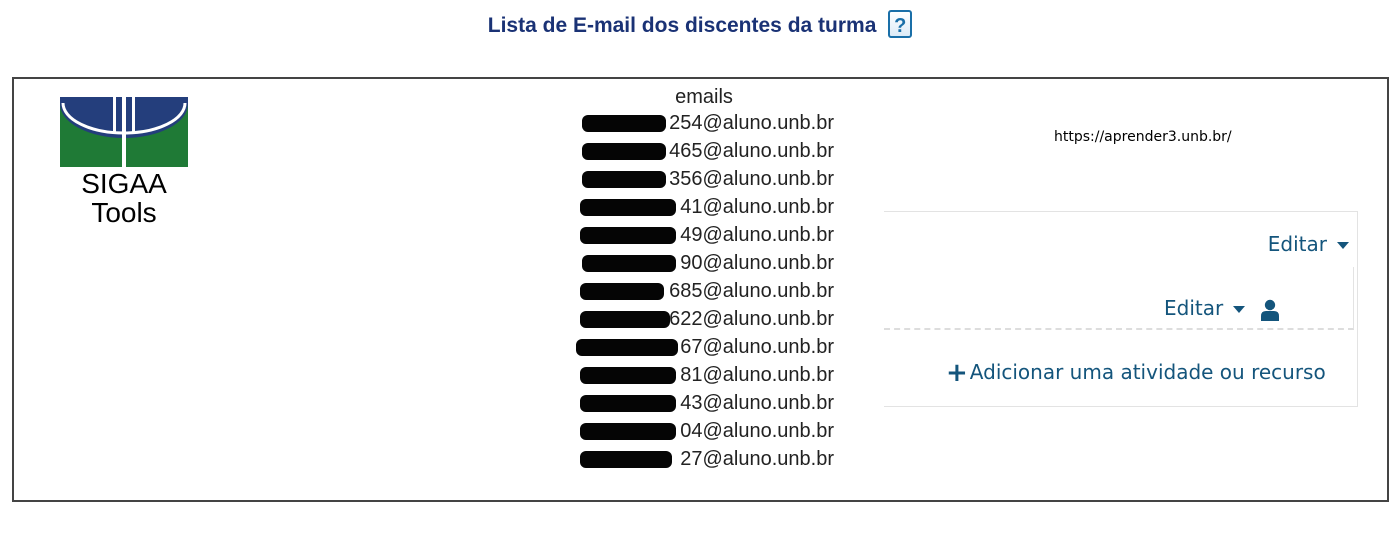 The height and width of the screenshot is (560, 1400). What do you see at coordinates (957, 373) in the screenshot?
I see `plus-icon: +` at bounding box center [957, 373].